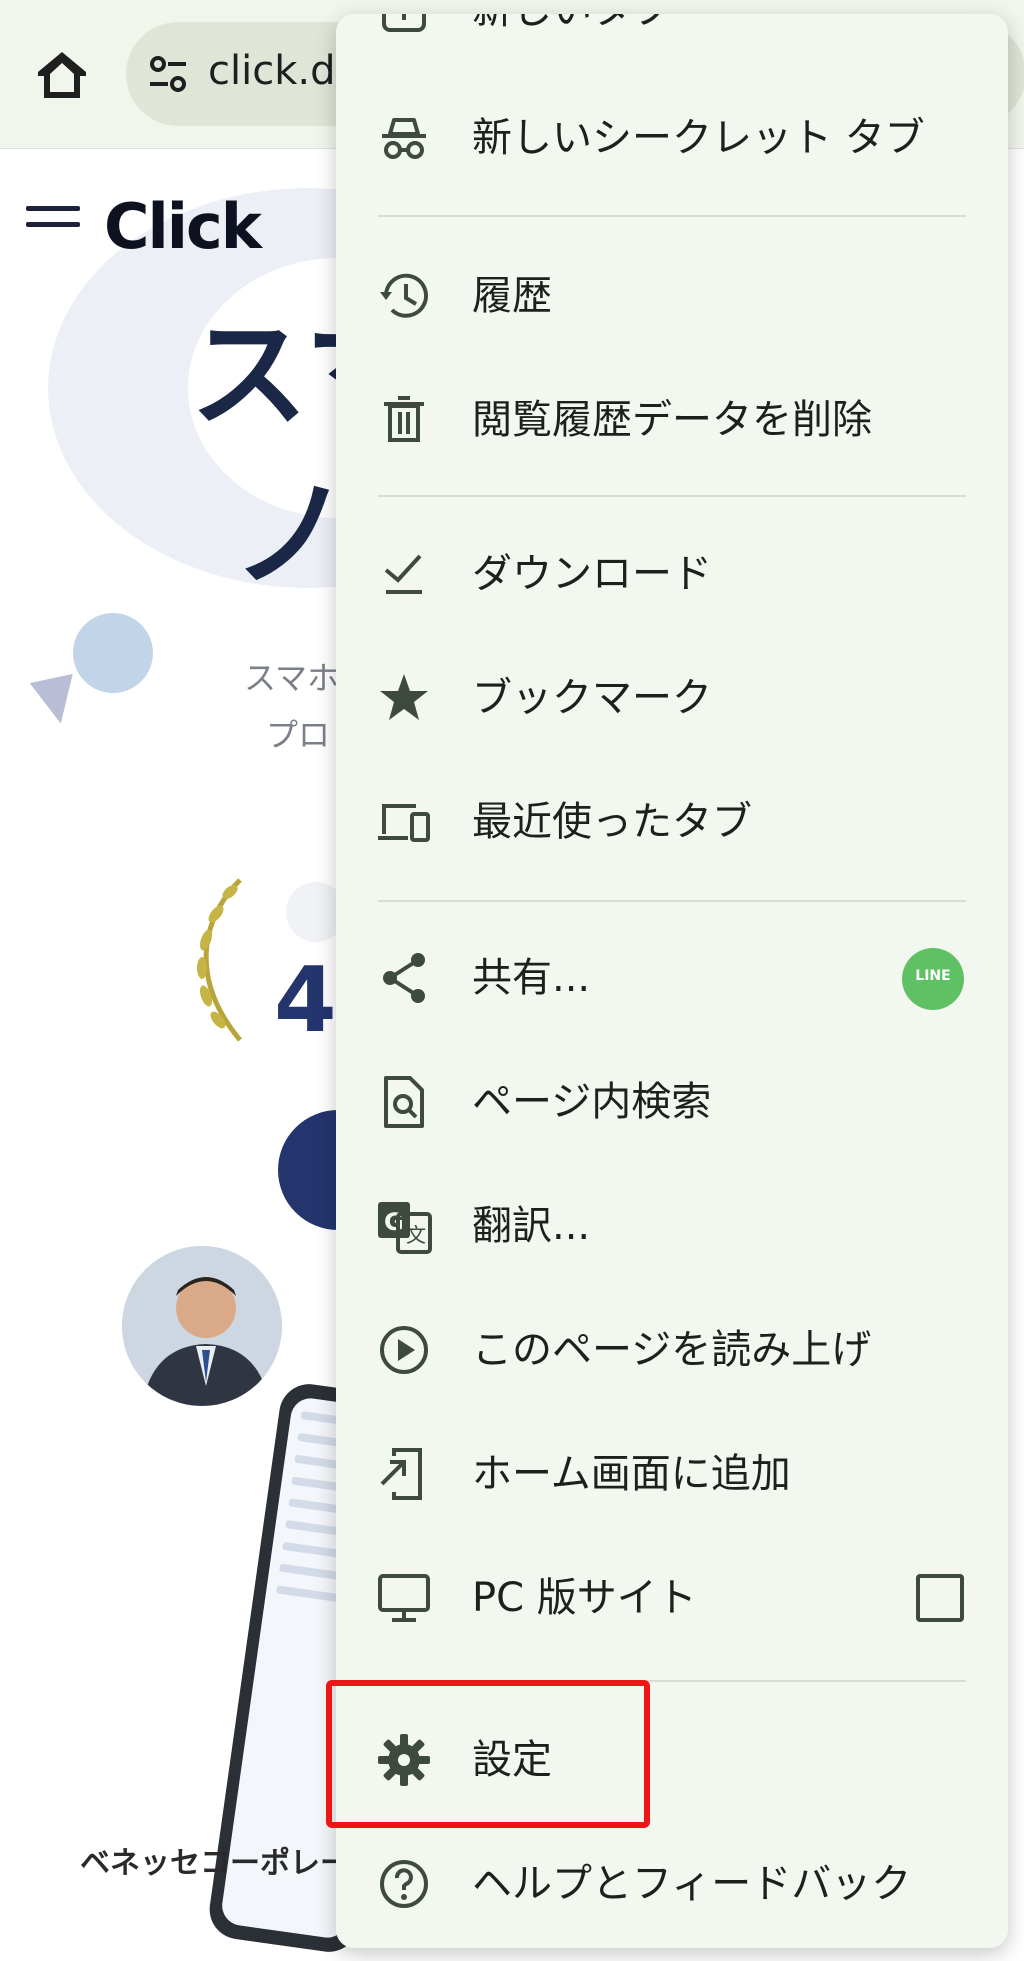 The width and height of the screenshot is (1024, 1961). I want to click on devices-icon, so click(404, 823).